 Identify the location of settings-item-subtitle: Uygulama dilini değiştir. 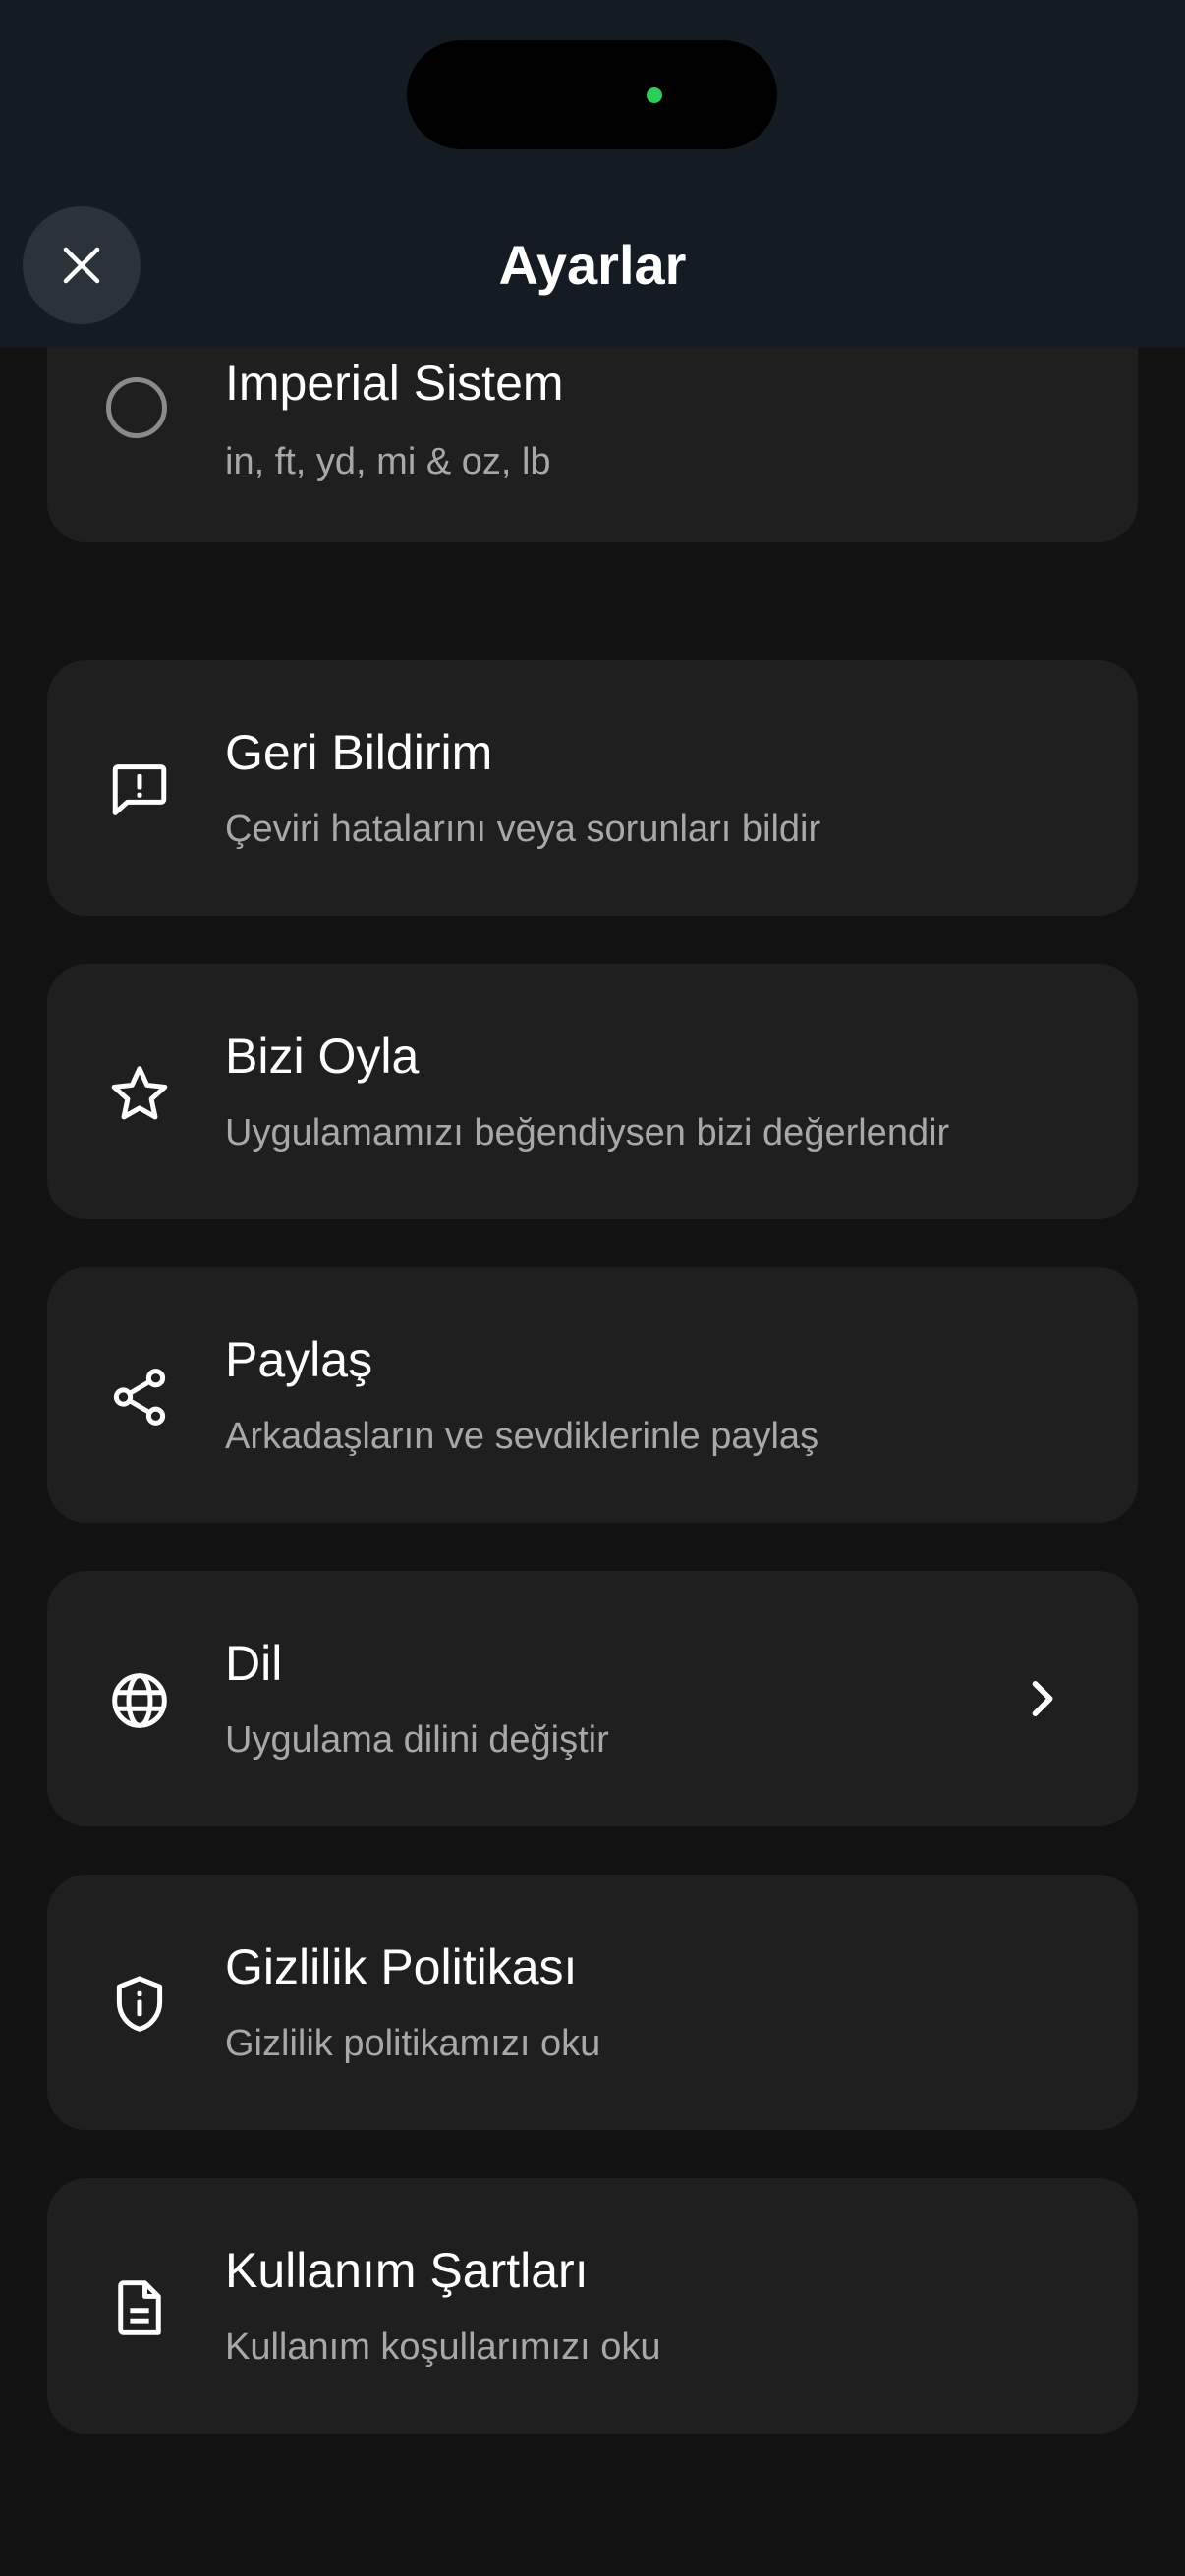
(417, 1740).